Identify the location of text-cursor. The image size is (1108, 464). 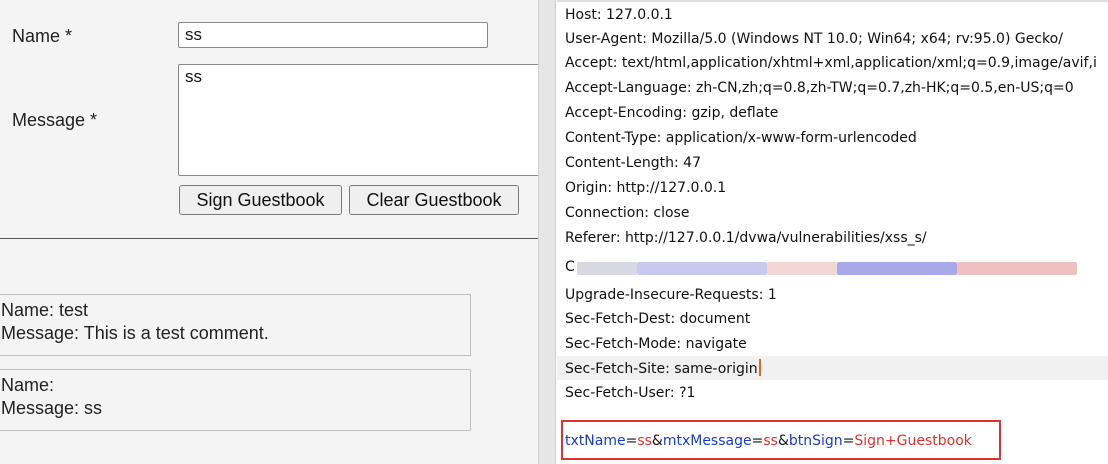
(759, 367).